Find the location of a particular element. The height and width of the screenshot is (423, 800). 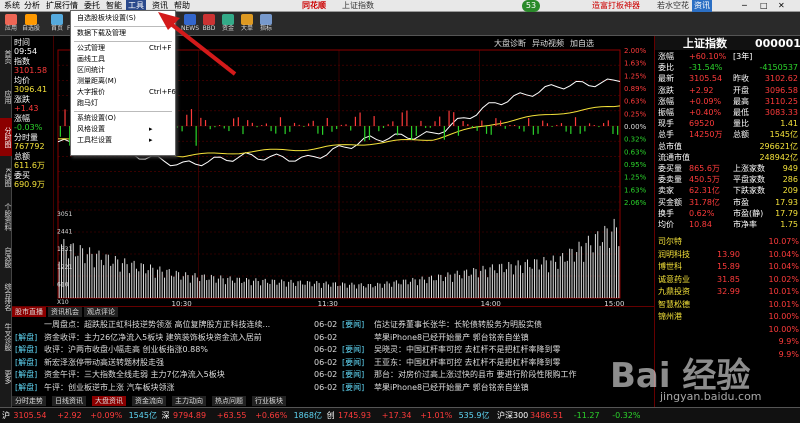

status-item: 3105.54 is located at coordinates (30, 415).